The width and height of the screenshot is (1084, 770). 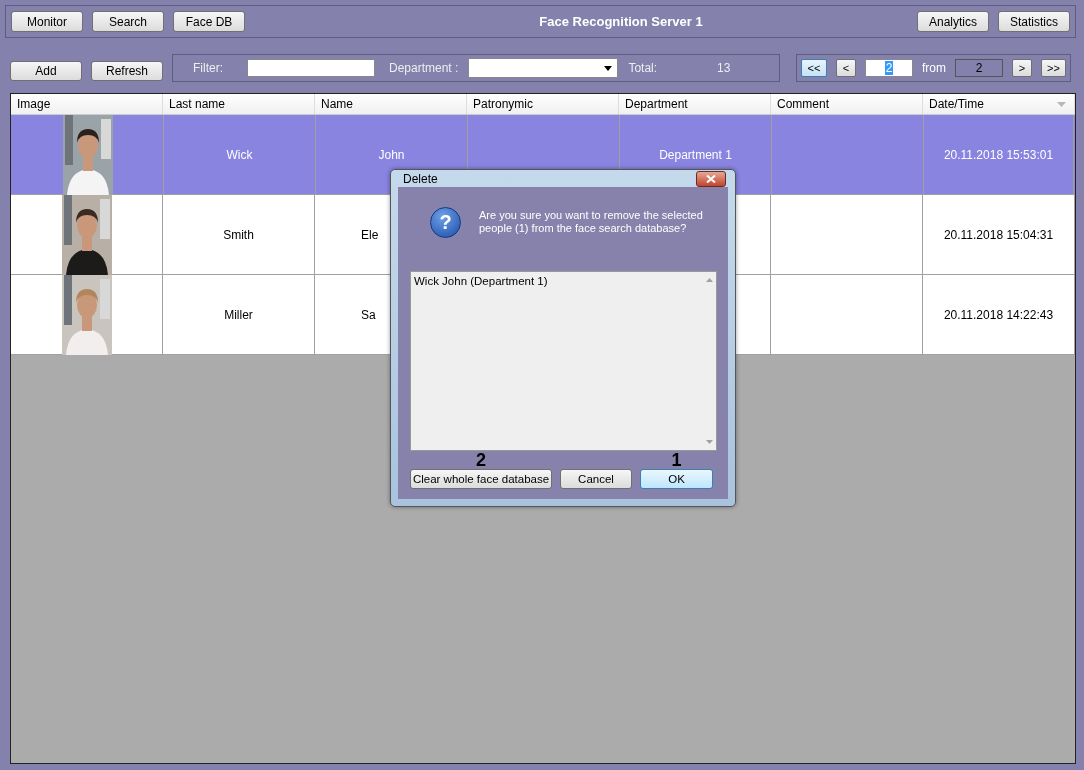 I want to click on page-count: 2, so click(x=979, y=68).